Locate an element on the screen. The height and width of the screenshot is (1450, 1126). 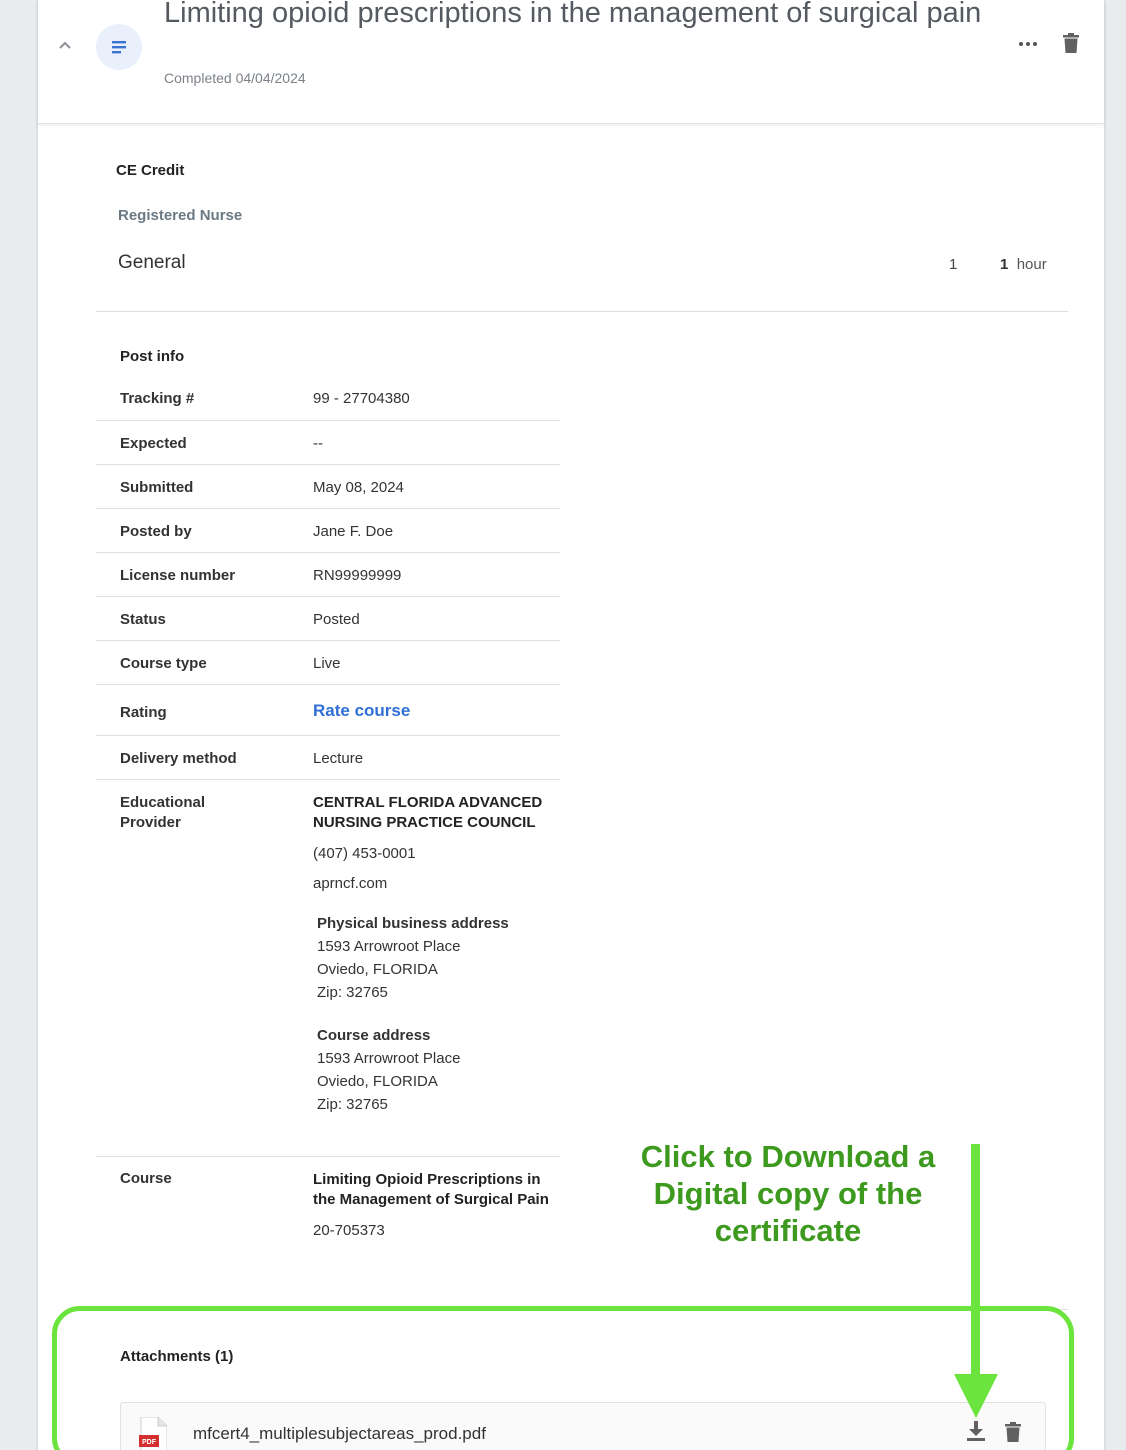
info-label: Tracking # is located at coordinates (157, 398).